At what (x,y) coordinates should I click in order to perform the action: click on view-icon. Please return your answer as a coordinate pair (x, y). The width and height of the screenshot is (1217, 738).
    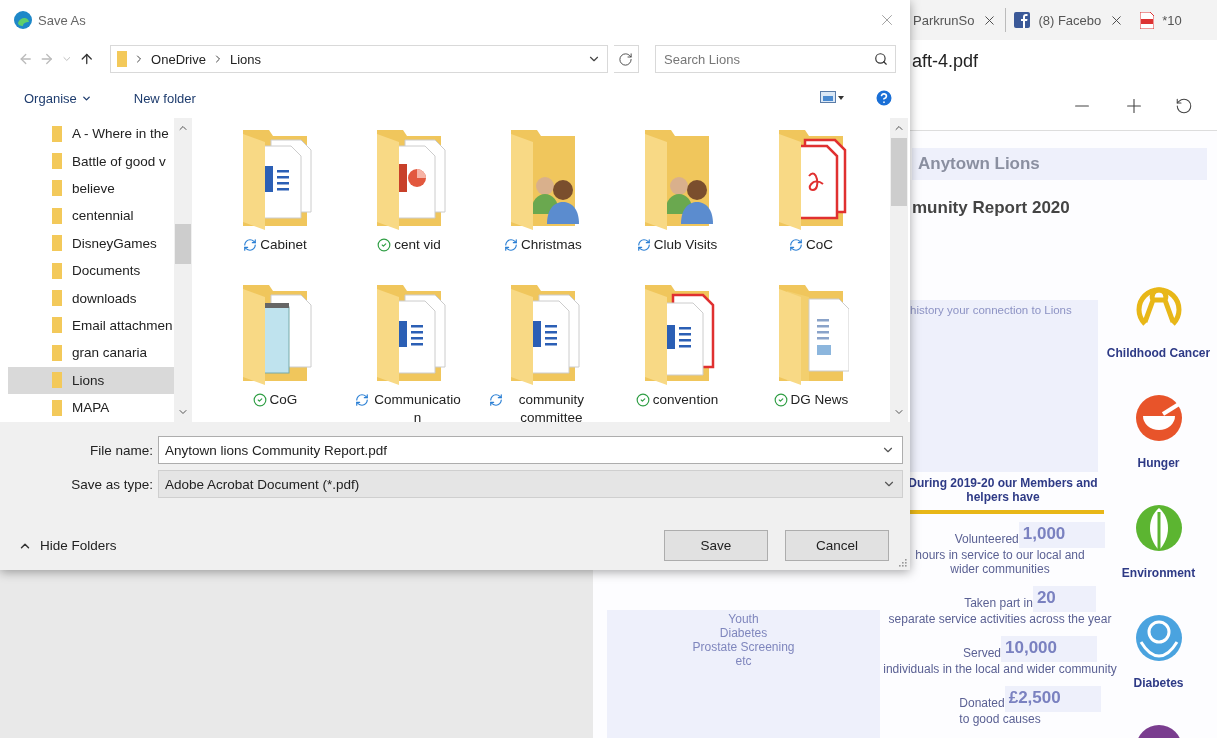
    Looking at the image, I should click on (832, 98).